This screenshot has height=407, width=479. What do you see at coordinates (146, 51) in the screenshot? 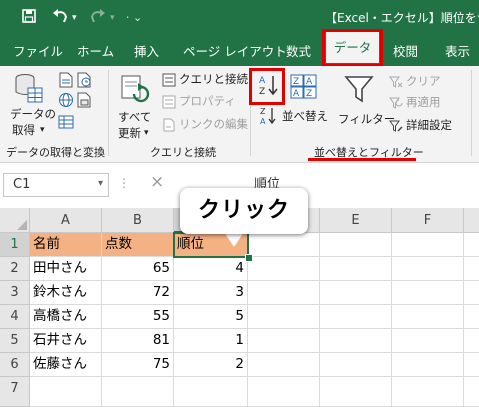
I see `tab-insert: 挿入` at bounding box center [146, 51].